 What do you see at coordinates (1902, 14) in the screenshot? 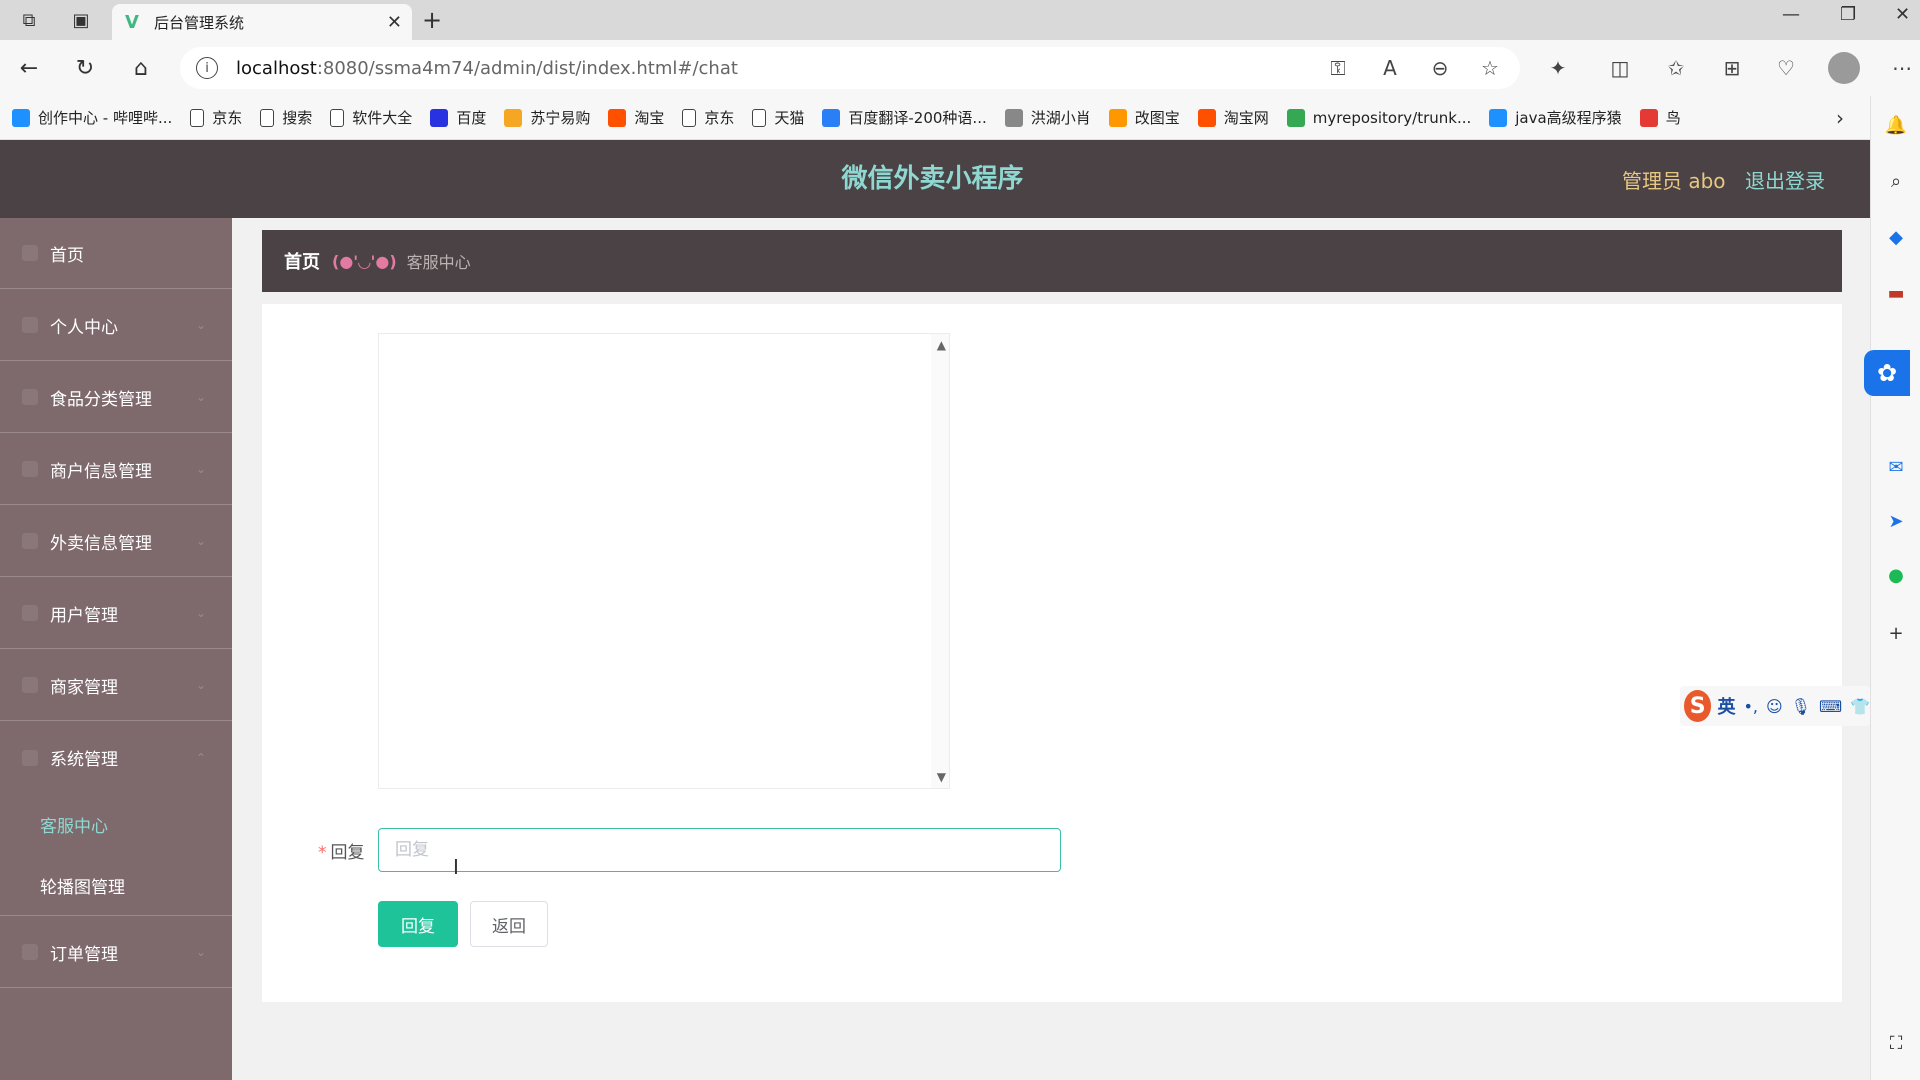
I see `window-close-icon: ✕` at bounding box center [1902, 14].